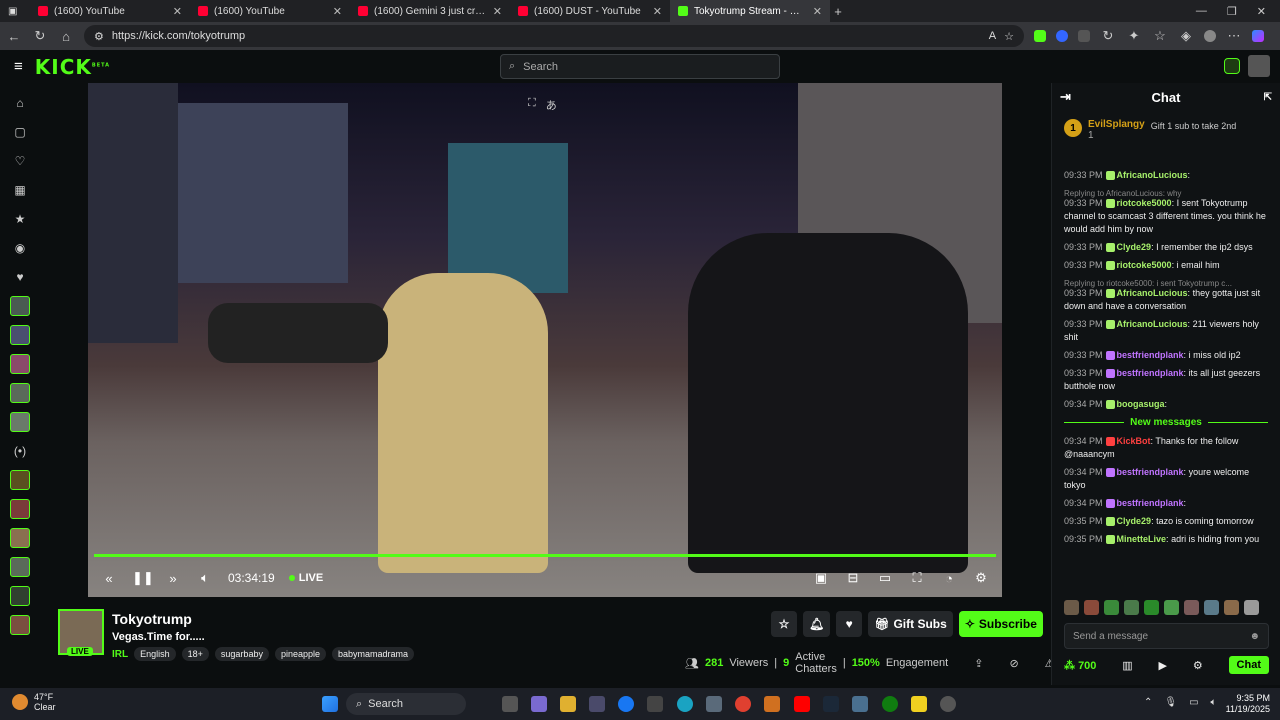 The image size is (1280, 720). What do you see at coordinates (1268, 97) in the screenshot?
I see `chat-settings-icon: ⇱` at bounding box center [1268, 97].